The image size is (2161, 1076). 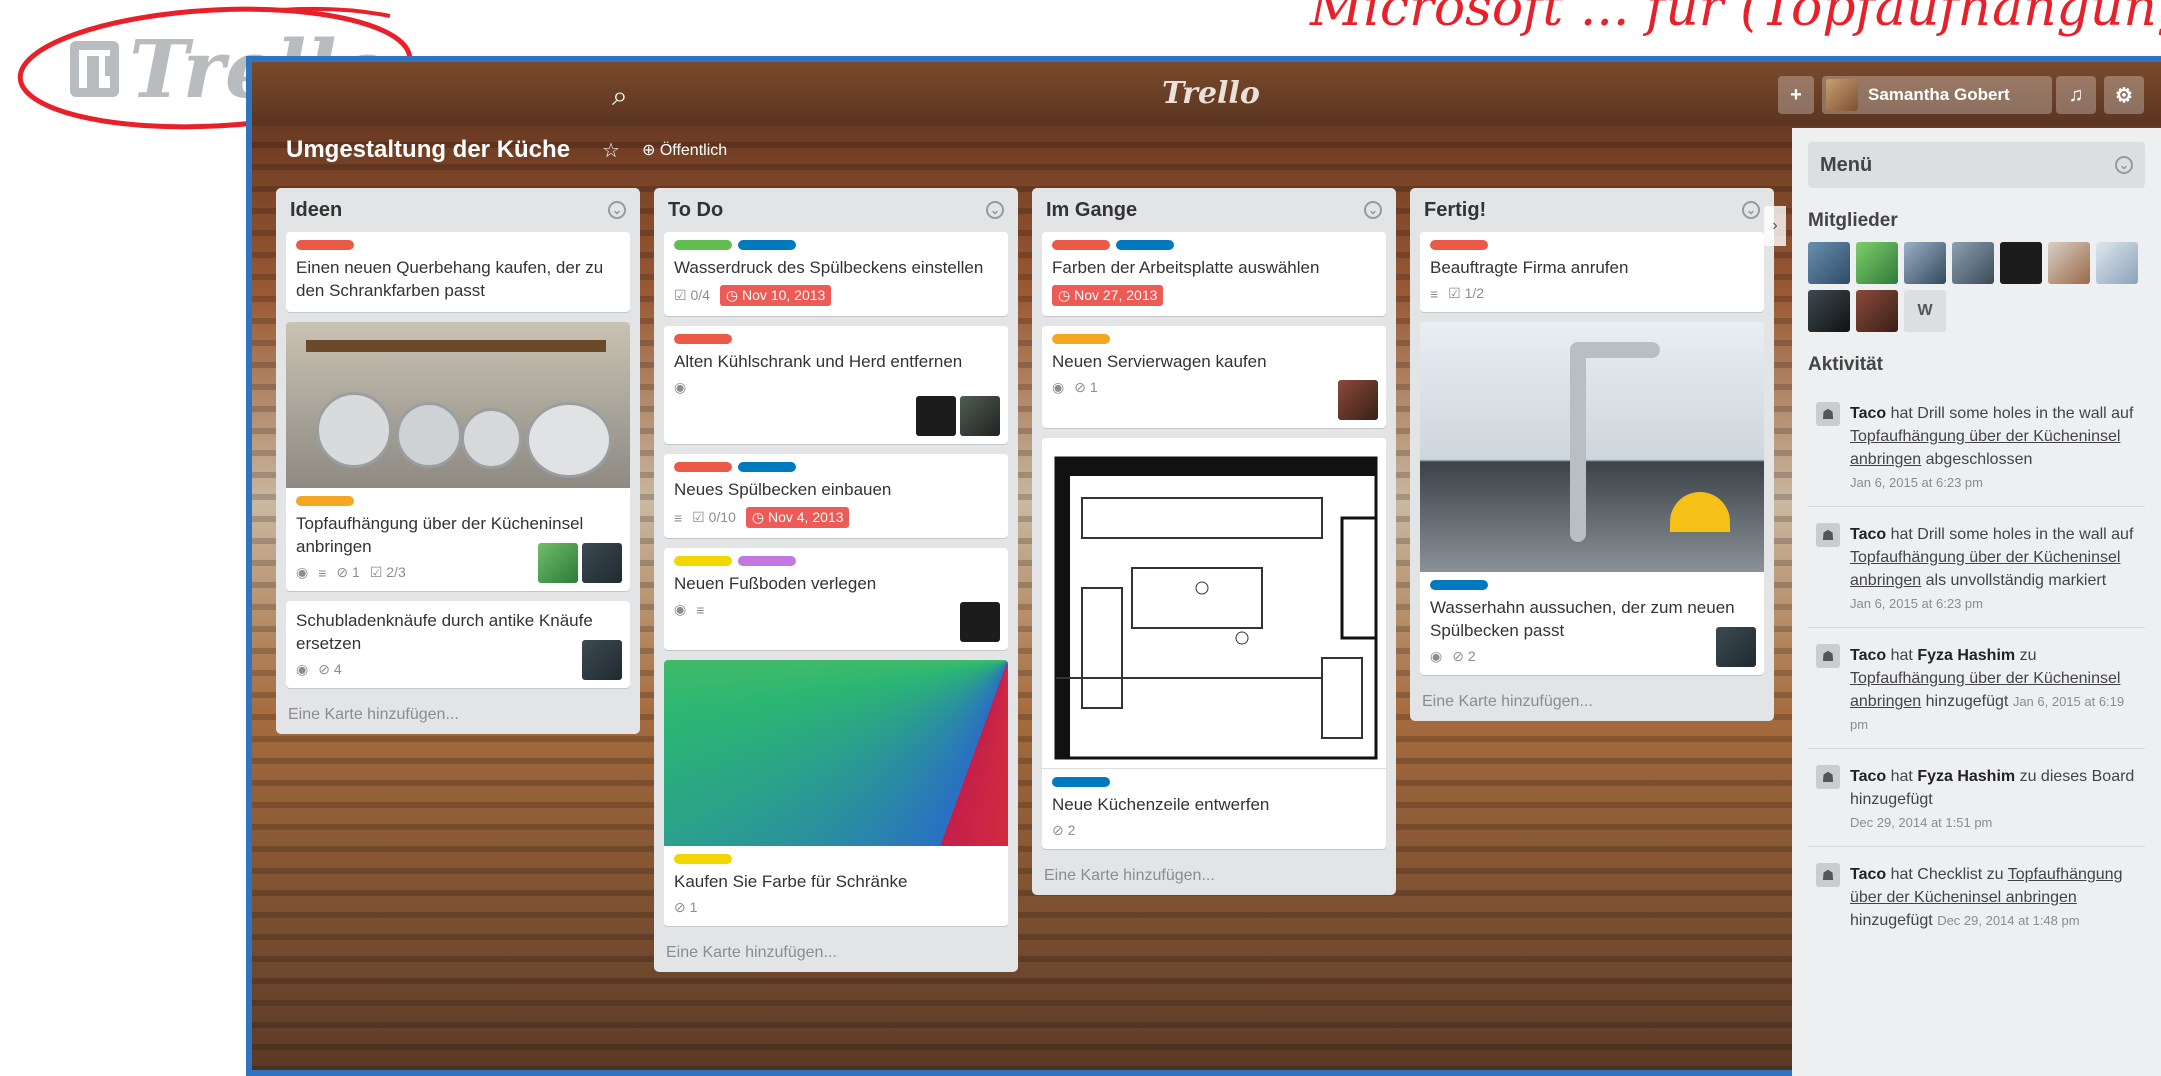 I want to click on menu-header: Menü ⌄, so click(x=1976, y=165).